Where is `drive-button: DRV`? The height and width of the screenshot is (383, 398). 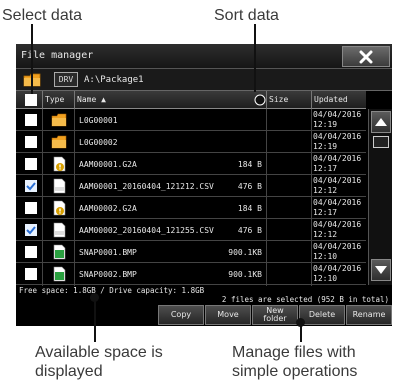 drive-button: DRV is located at coordinates (66, 79).